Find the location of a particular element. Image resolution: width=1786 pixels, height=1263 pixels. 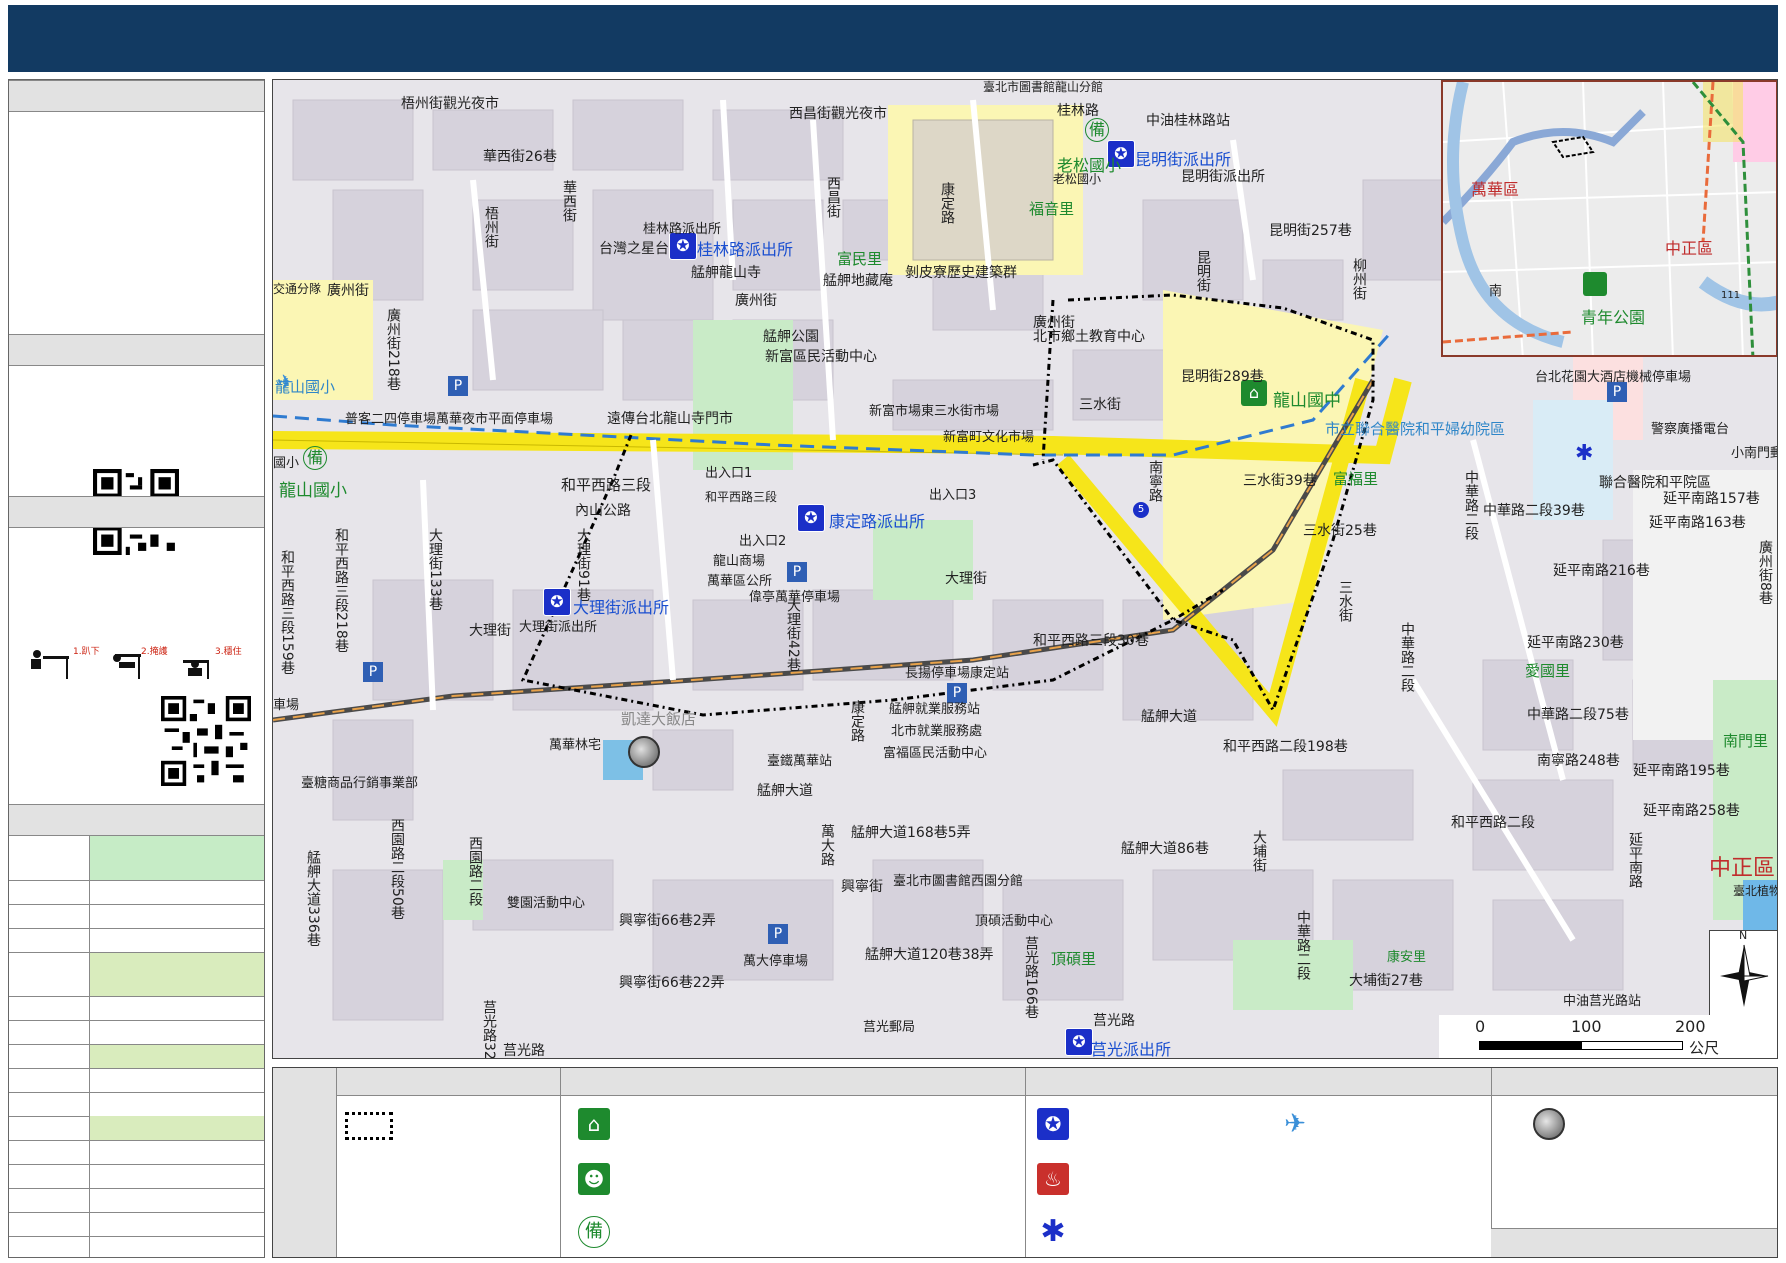

map-label: 柳州街 is located at coordinates (1359, 279).